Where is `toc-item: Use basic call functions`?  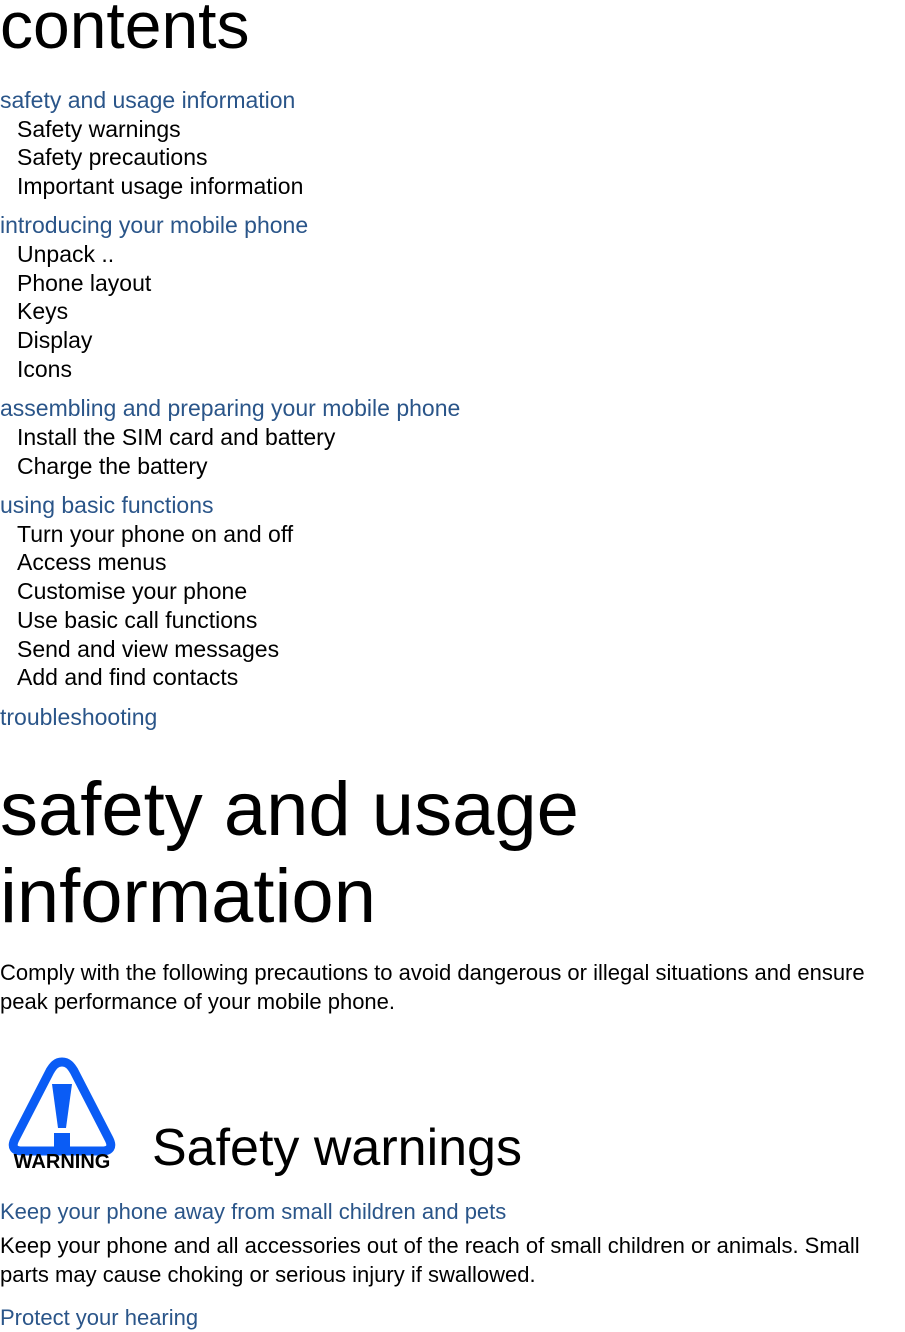
toc-item: Use basic call functions is located at coordinates (137, 620).